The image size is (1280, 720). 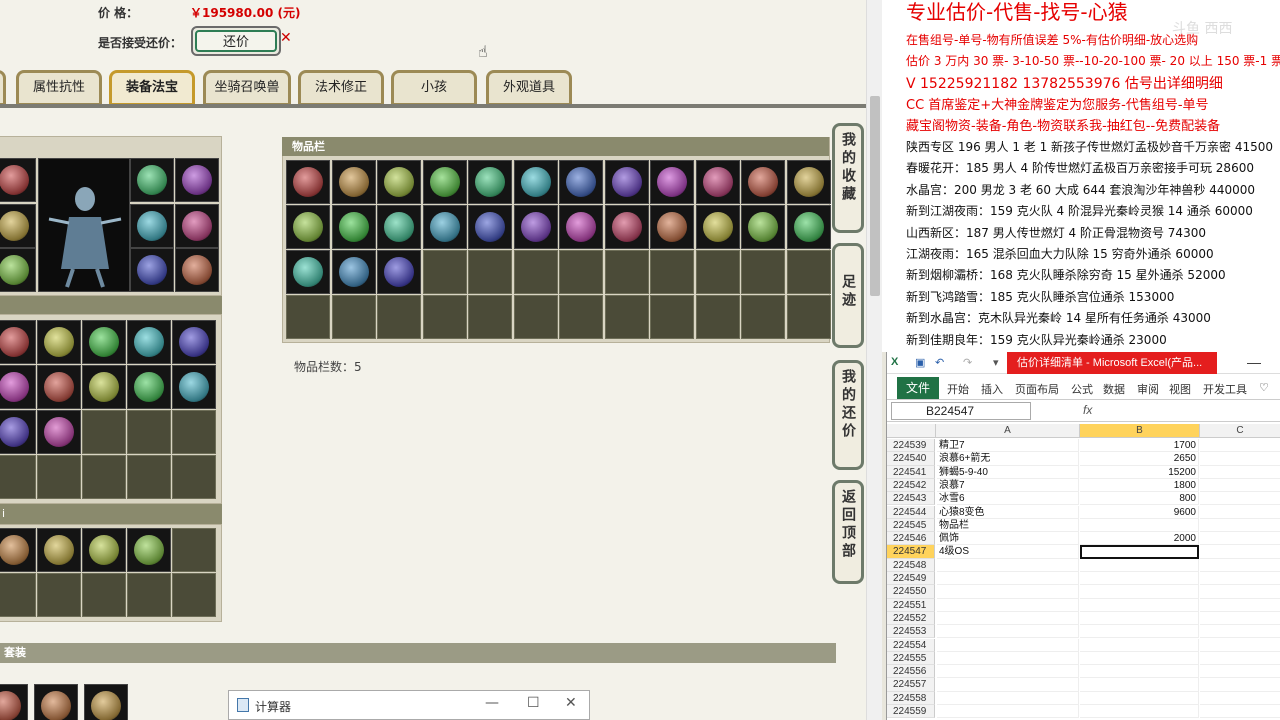 What do you see at coordinates (1139, 499) in the screenshot?
I see `cell-b: 800` at bounding box center [1139, 499].